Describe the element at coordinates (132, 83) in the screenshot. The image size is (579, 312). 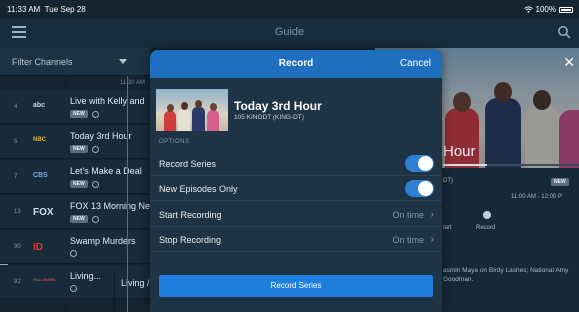
I see `time-header: 11:30 AM` at that location.